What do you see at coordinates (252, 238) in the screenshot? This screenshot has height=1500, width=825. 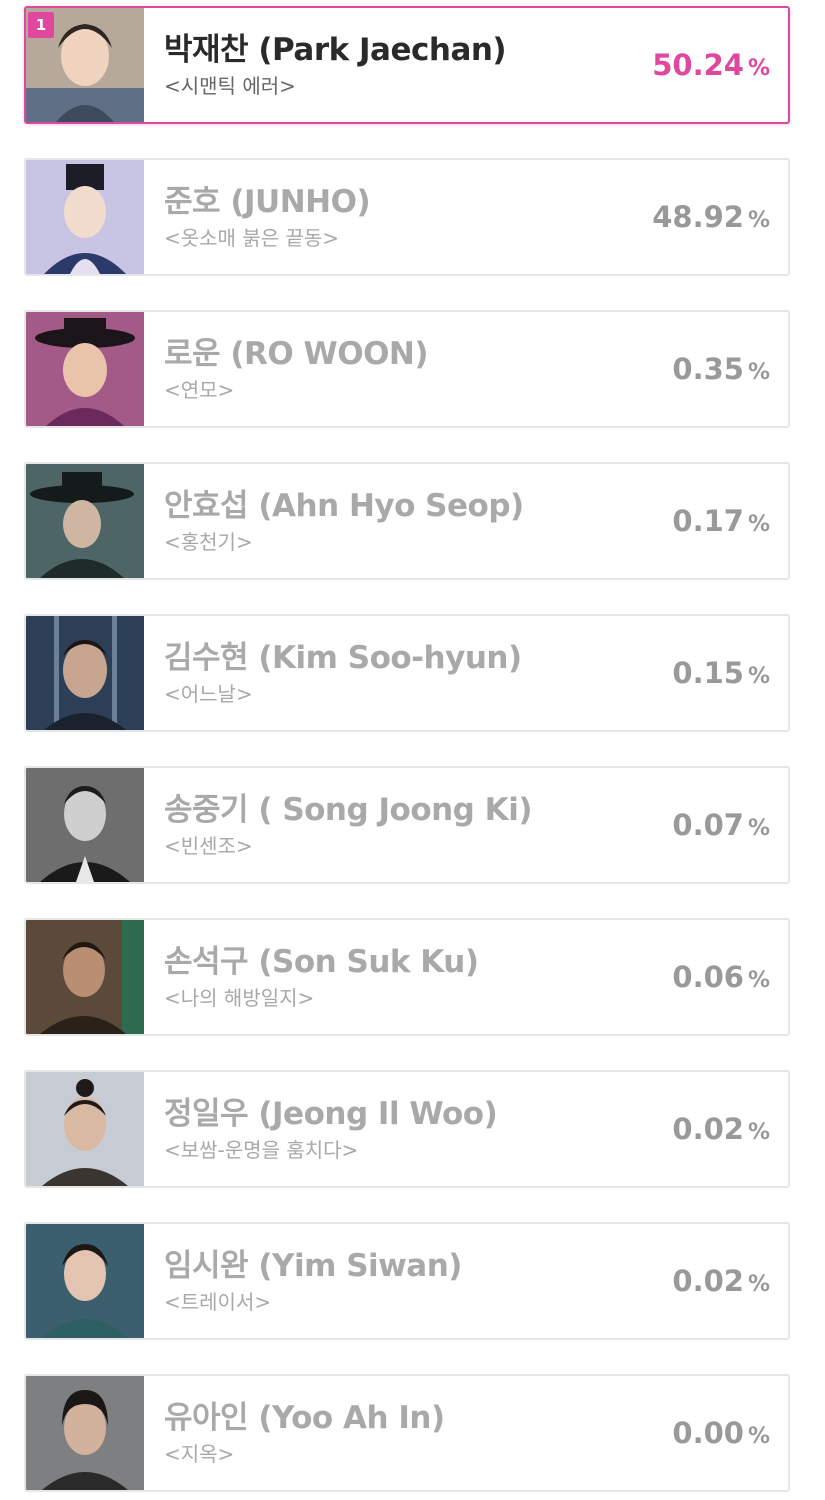 I see `drama-title: <옷소매 붉은 끝동>` at bounding box center [252, 238].